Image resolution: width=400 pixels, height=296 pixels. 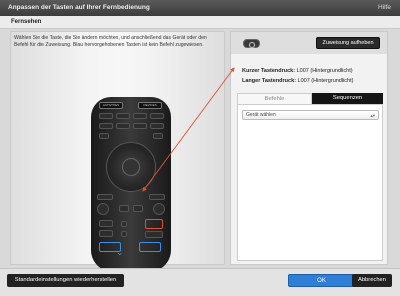 I want to click on short-press-label: Kurzer Tastendruck:, so click(x=269, y=71).